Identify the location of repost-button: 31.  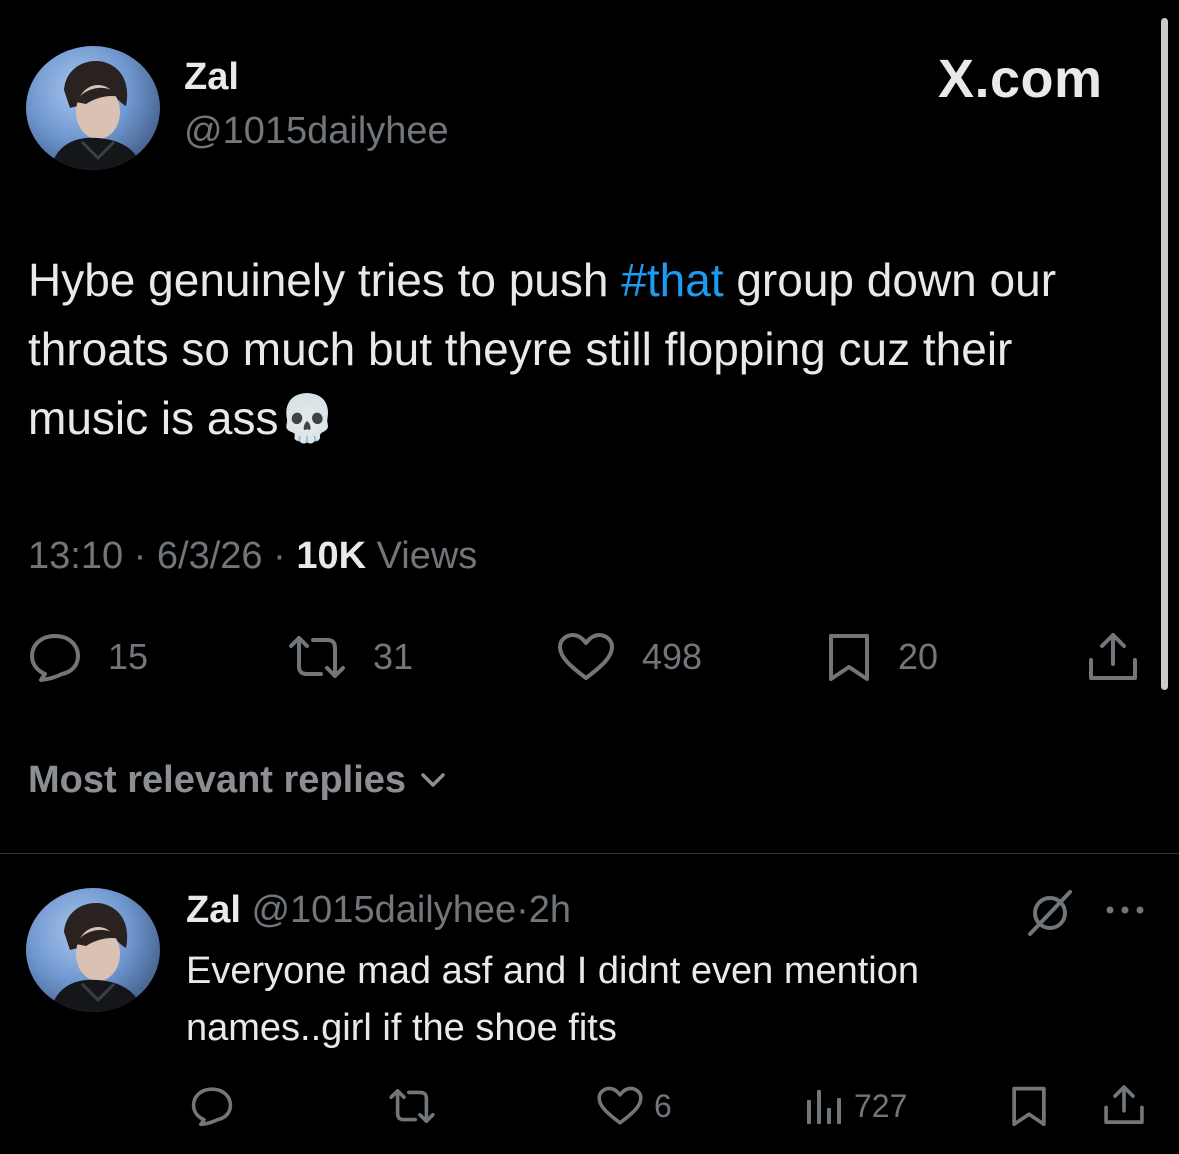
(350, 657).